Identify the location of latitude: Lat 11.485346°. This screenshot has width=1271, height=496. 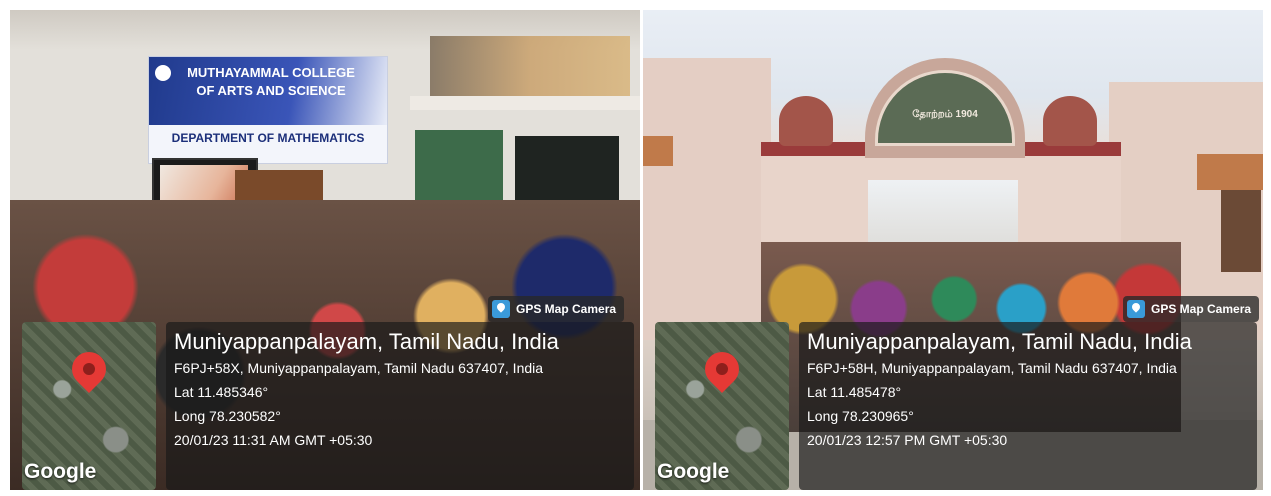
(221, 392).